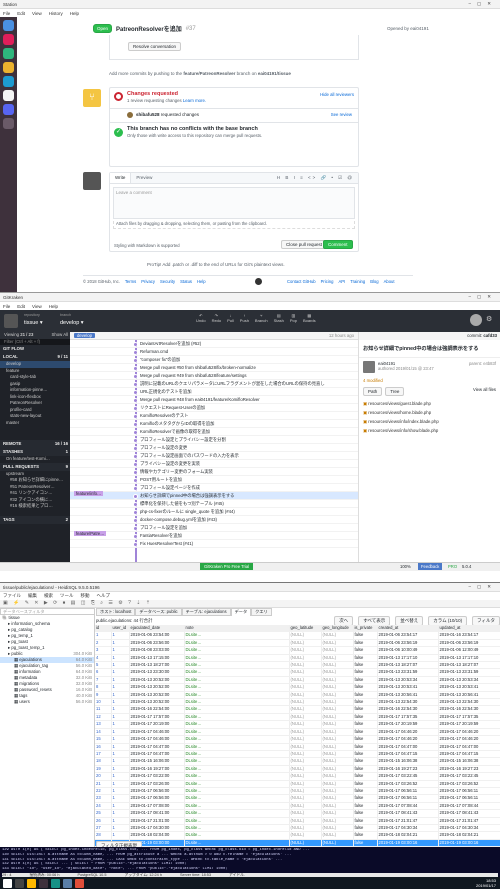 The image size is (500, 889). Describe the element at coordinates (214, 360) in the screenshot. I see `commit-row: "composer fix"の追加` at that location.